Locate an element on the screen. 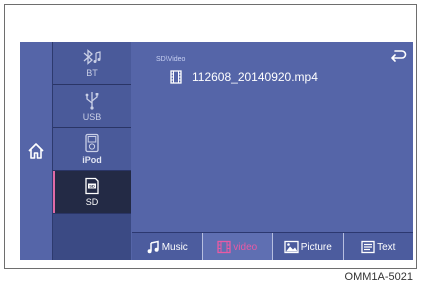 This screenshot has width=423, height=291. source-ipod-button: iPod is located at coordinates (92, 149).